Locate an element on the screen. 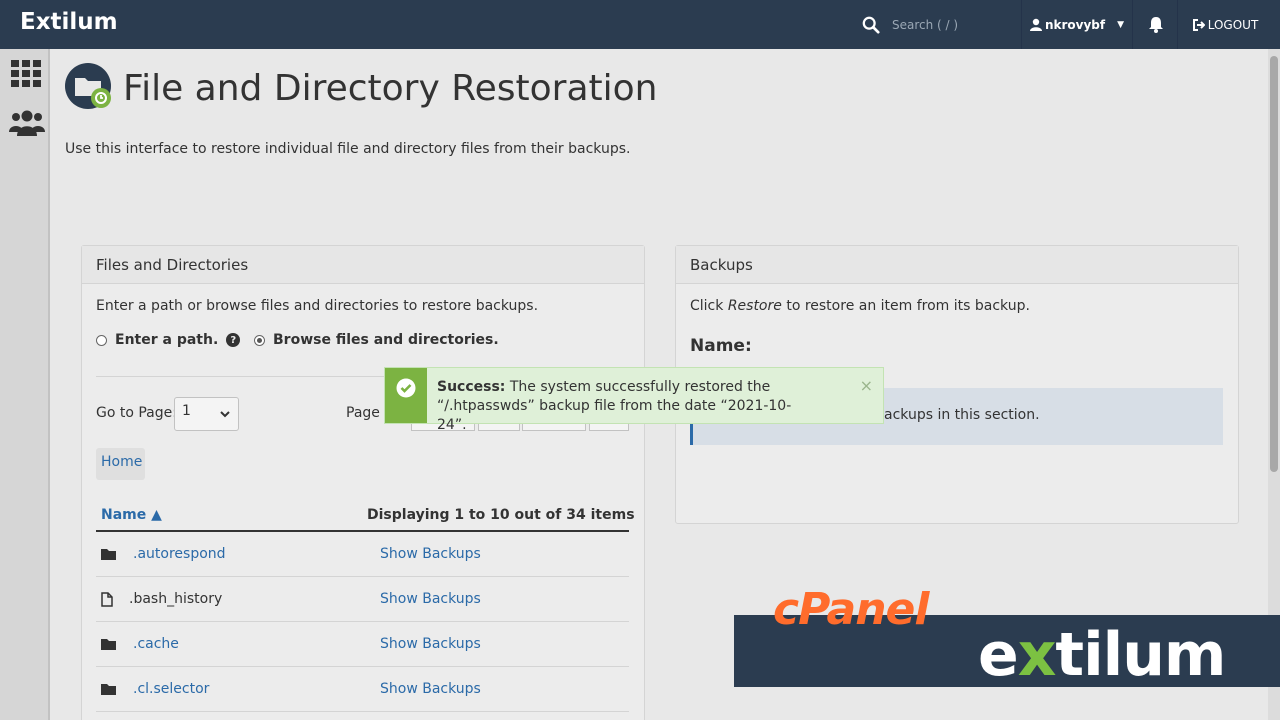 Image resolution: width=1280 pixels, height=720 pixels. close-icon: × is located at coordinates (866, 385).